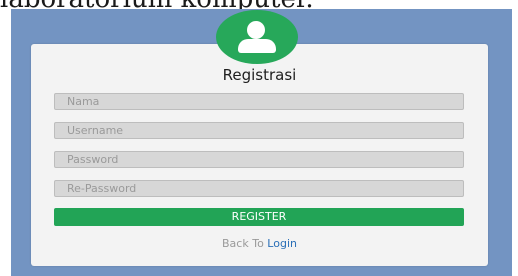 This screenshot has height=276, width=518. What do you see at coordinates (259, 159) in the screenshot?
I see `password-input` at bounding box center [259, 159].